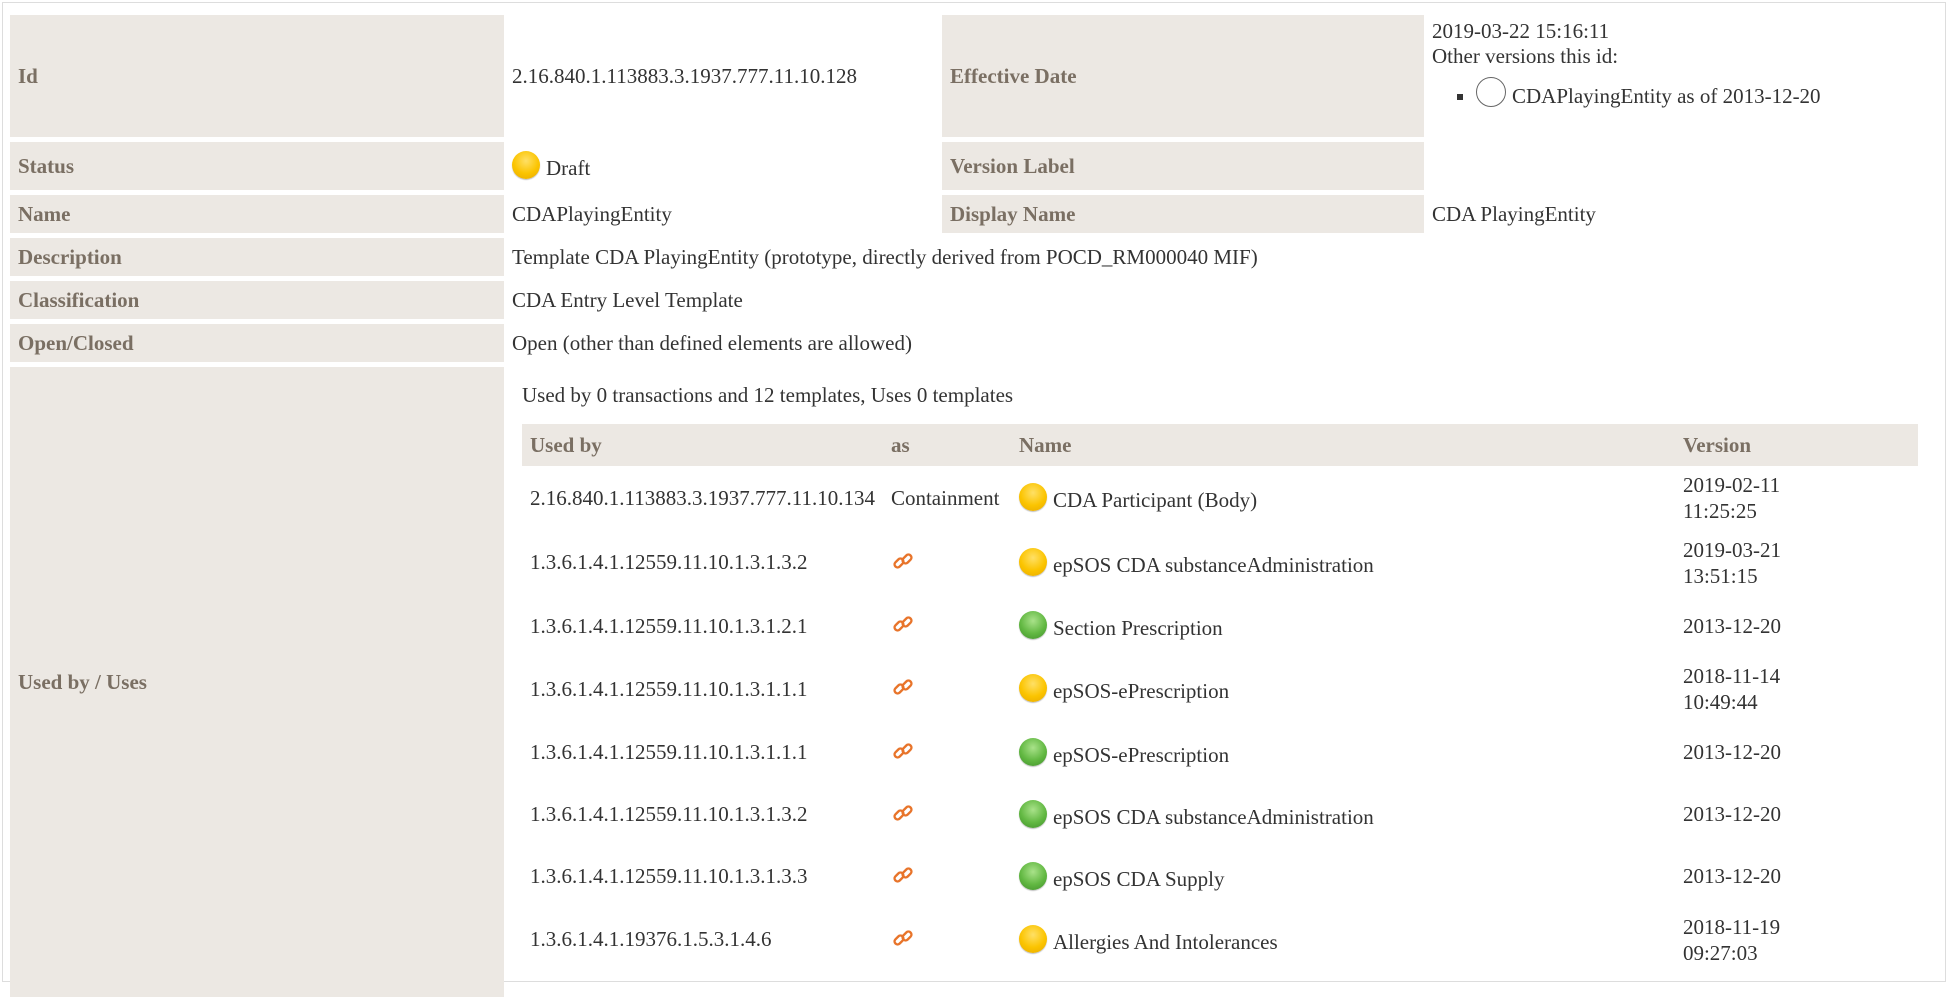 This screenshot has width=1948, height=1002. I want to click on classification-value: CDA Entry Level Template, so click(627, 299).